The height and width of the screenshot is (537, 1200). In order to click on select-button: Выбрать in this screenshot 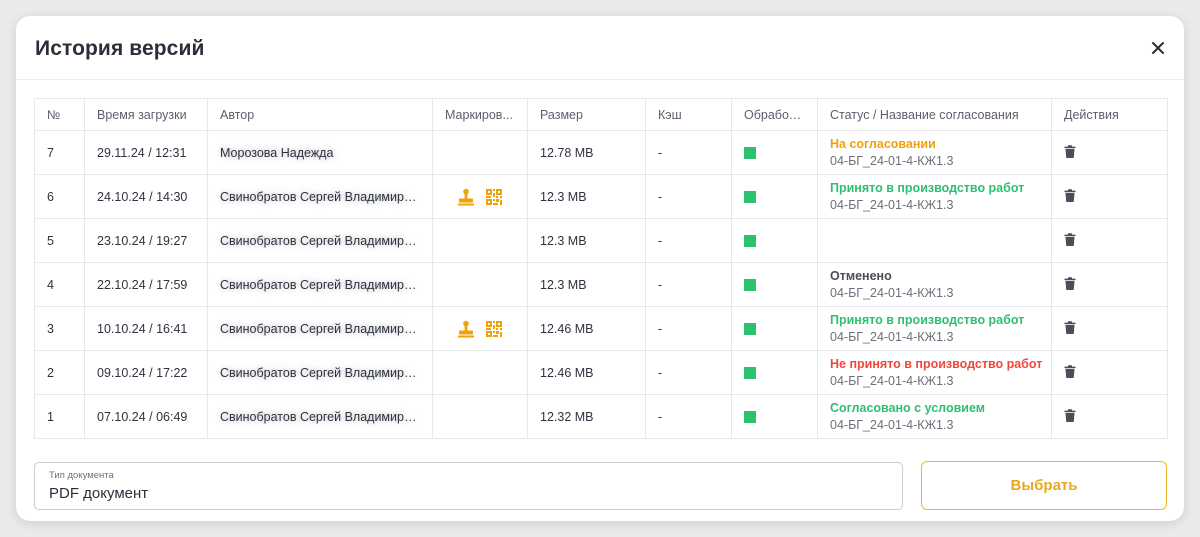, I will do `click(1044, 485)`.